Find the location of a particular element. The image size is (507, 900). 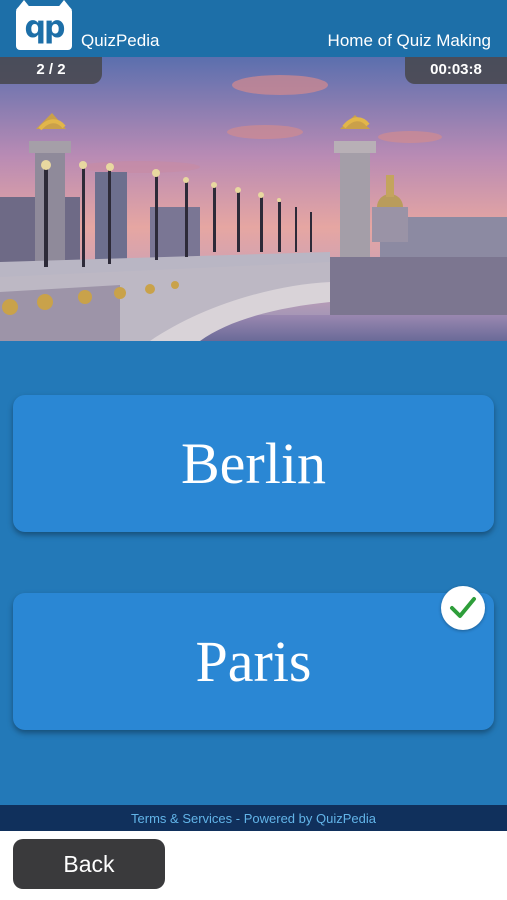

answer-button-berlin: Berlin is located at coordinates (253, 463).